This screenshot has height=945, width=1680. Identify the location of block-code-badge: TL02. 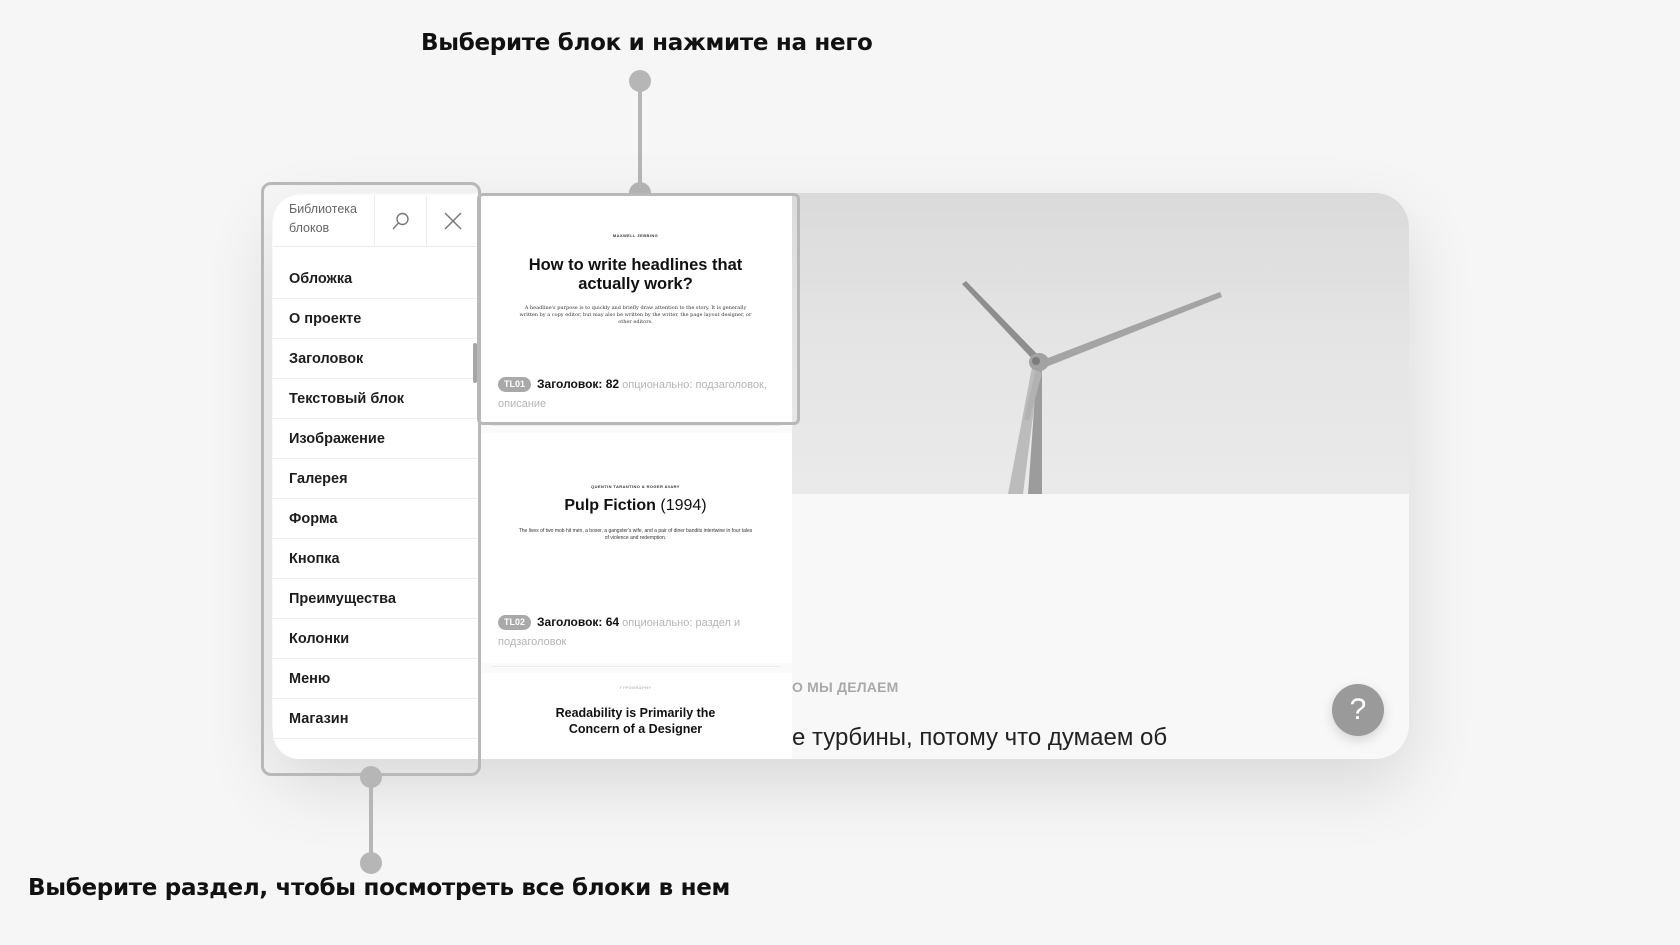
(515, 622).